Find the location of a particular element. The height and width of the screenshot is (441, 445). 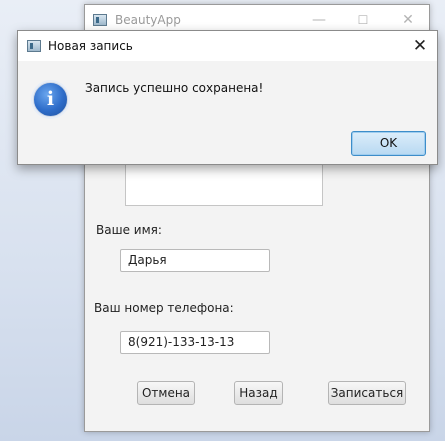

maximize-icon: ☐ is located at coordinates (363, 20).